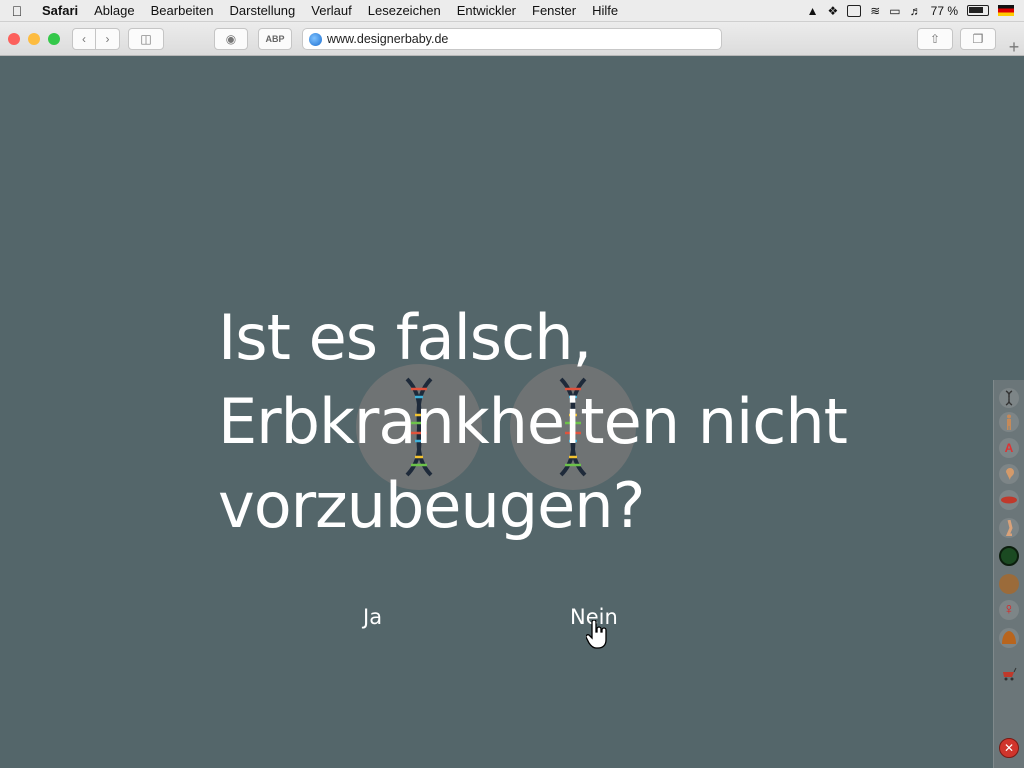  Describe the element at coordinates (978, 10) in the screenshot. I see `battery-icon` at that location.